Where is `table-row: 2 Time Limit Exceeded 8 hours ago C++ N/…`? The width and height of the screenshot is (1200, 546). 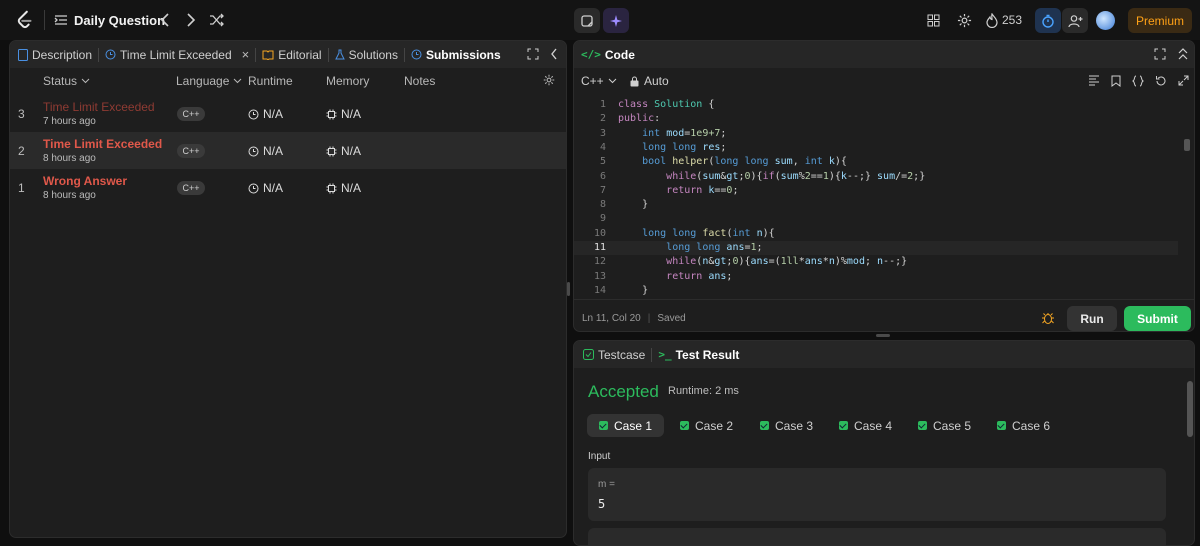
table-row: 2 Time Limit Exceeded 8 hours ago C++ N/… is located at coordinates (288, 150).